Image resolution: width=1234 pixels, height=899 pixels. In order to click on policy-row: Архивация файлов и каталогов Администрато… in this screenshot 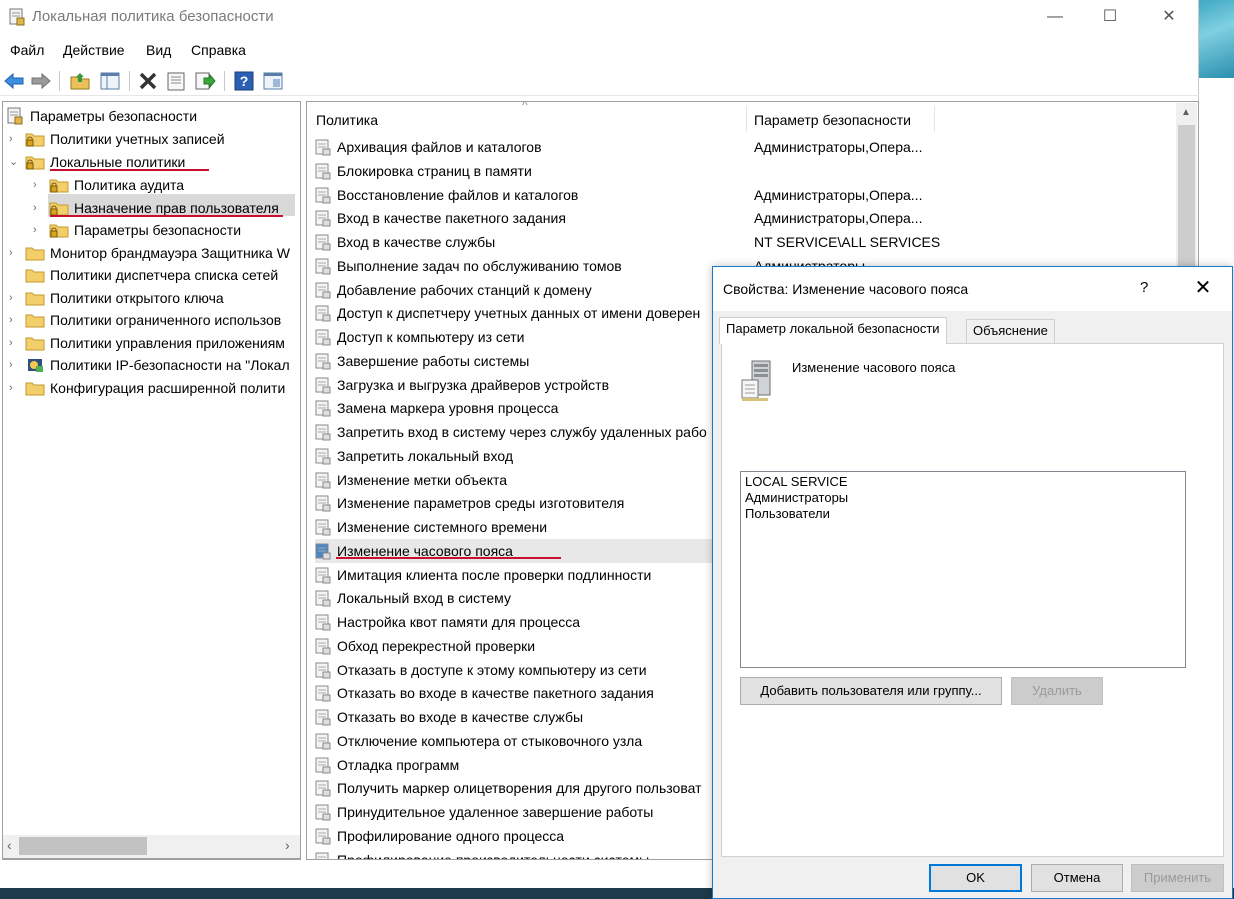, I will do `click(755, 147)`.